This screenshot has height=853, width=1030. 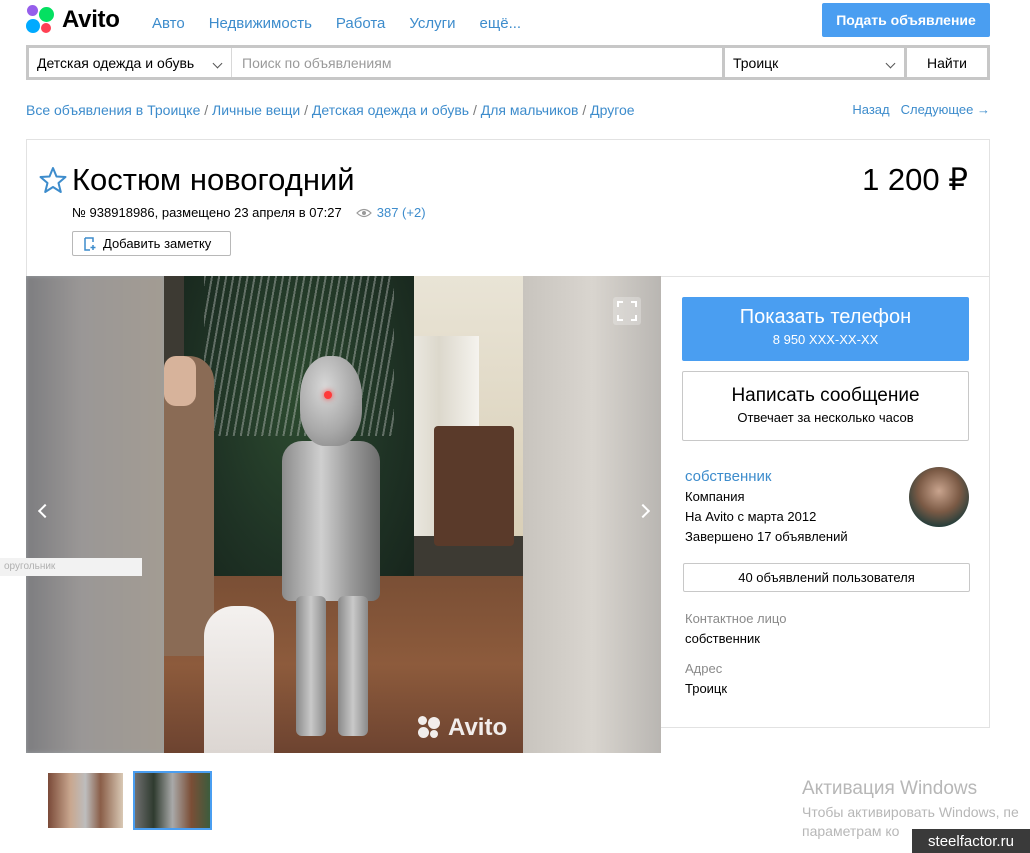 I want to click on nav-auto: Авто, so click(x=168, y=23).